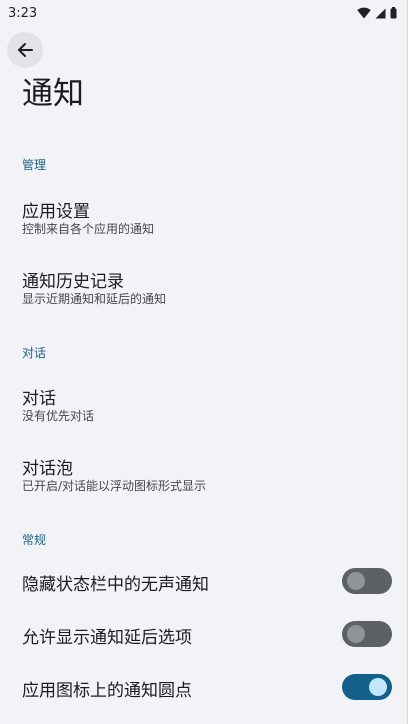  Describe the element at coordinates (203, 634) in the screenshot. I see `allow-snooze-item: 允许显示通知延后选项` at that location.